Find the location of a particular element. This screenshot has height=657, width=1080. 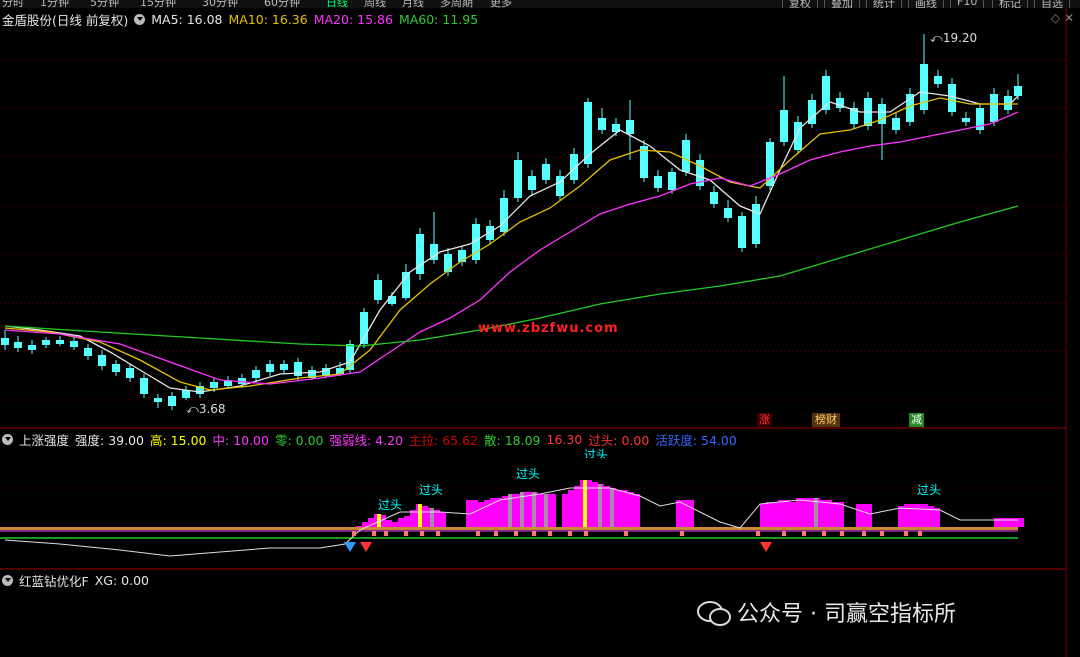

low-price-label: ⤺3.68 is located at coordinates (206, 409).